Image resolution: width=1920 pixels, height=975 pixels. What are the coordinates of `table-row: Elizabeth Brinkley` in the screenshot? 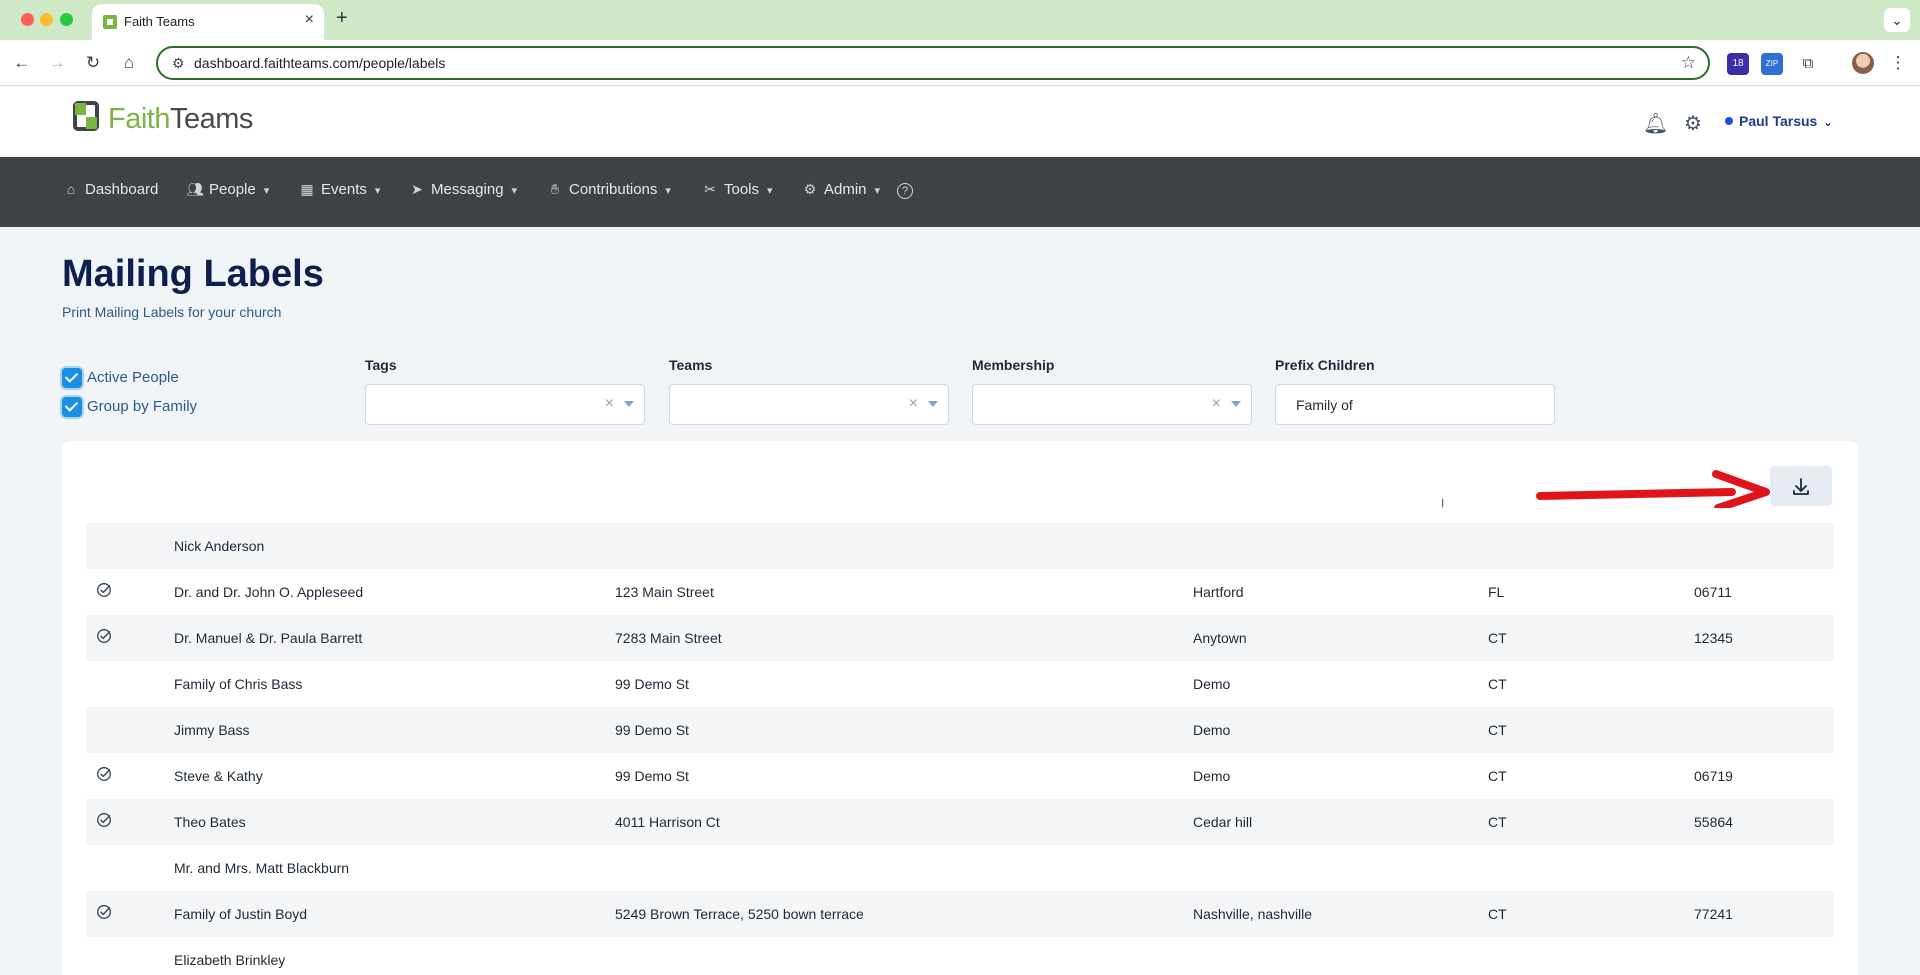 It's located at (960, 956).